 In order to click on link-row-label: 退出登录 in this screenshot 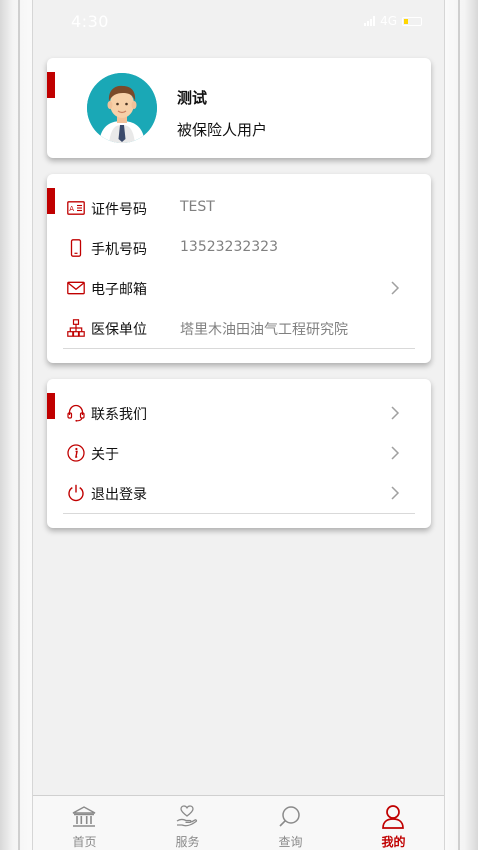, I will do `click(119, 495)`.